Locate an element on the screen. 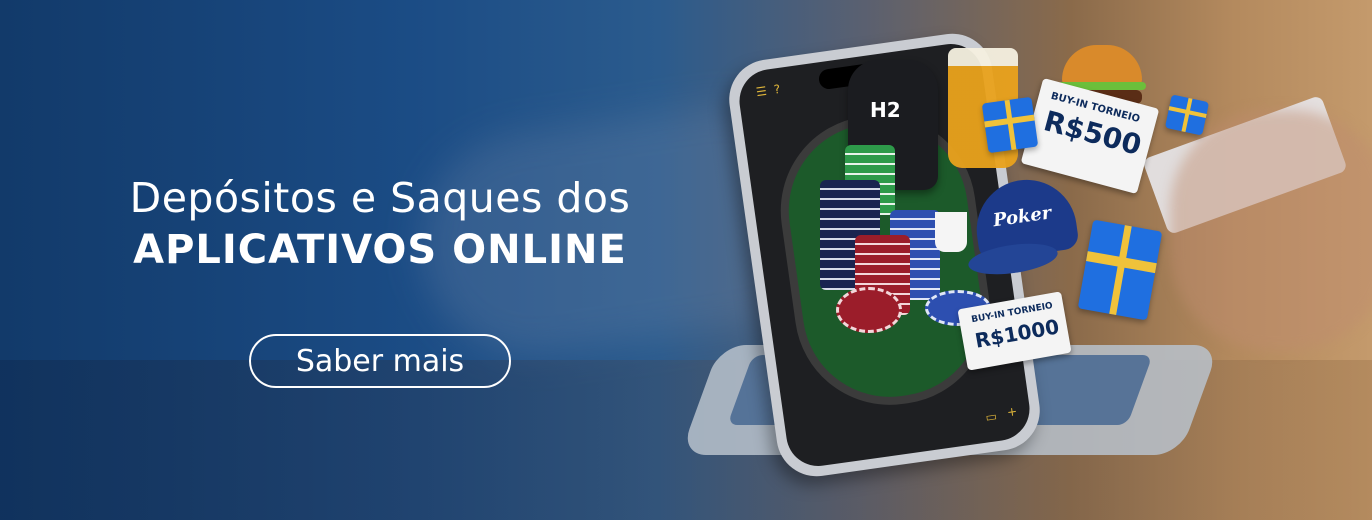 The width and height of the screenshot is (1372, 520). saber-mais-button: Saber mais is located at coordinates (380, 361).